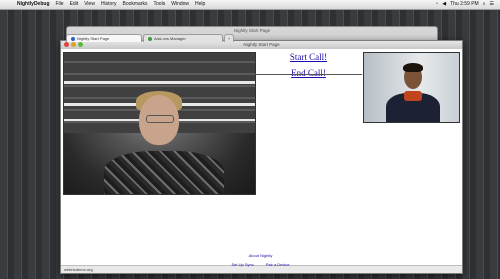 The width and height of the screenshot is (500, 279). What do you see at coordinates (260, 264) in the screenshot?
I see `footer-links: Set Up Sync Pair a Device` at bounding box center [260, 264].